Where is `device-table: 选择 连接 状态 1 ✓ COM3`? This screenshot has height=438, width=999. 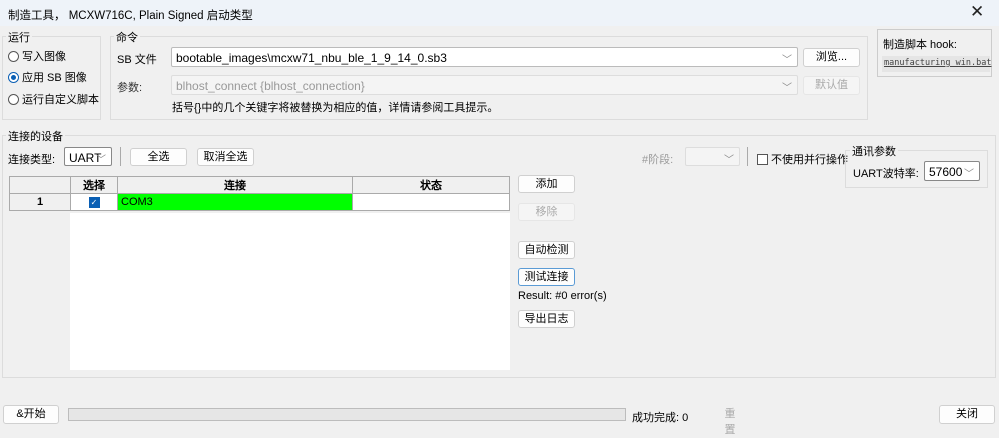 device-table: 选择 连接 状态 1 ✓ COM3 is located at coordinates (259, 193).